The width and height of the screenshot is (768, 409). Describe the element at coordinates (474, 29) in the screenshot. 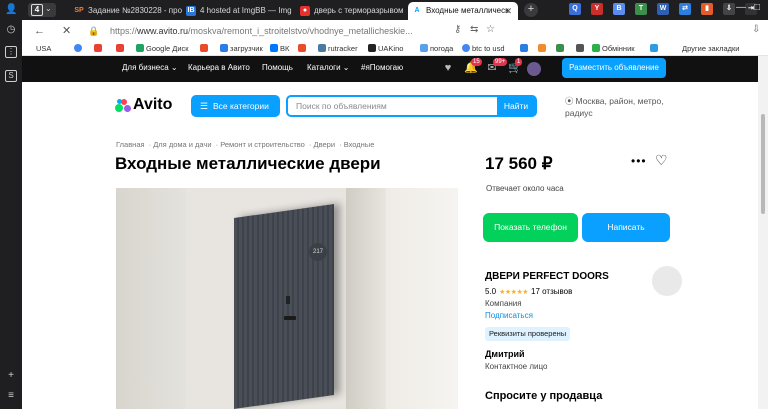

I see `translate-icon: ⇆` at that location.